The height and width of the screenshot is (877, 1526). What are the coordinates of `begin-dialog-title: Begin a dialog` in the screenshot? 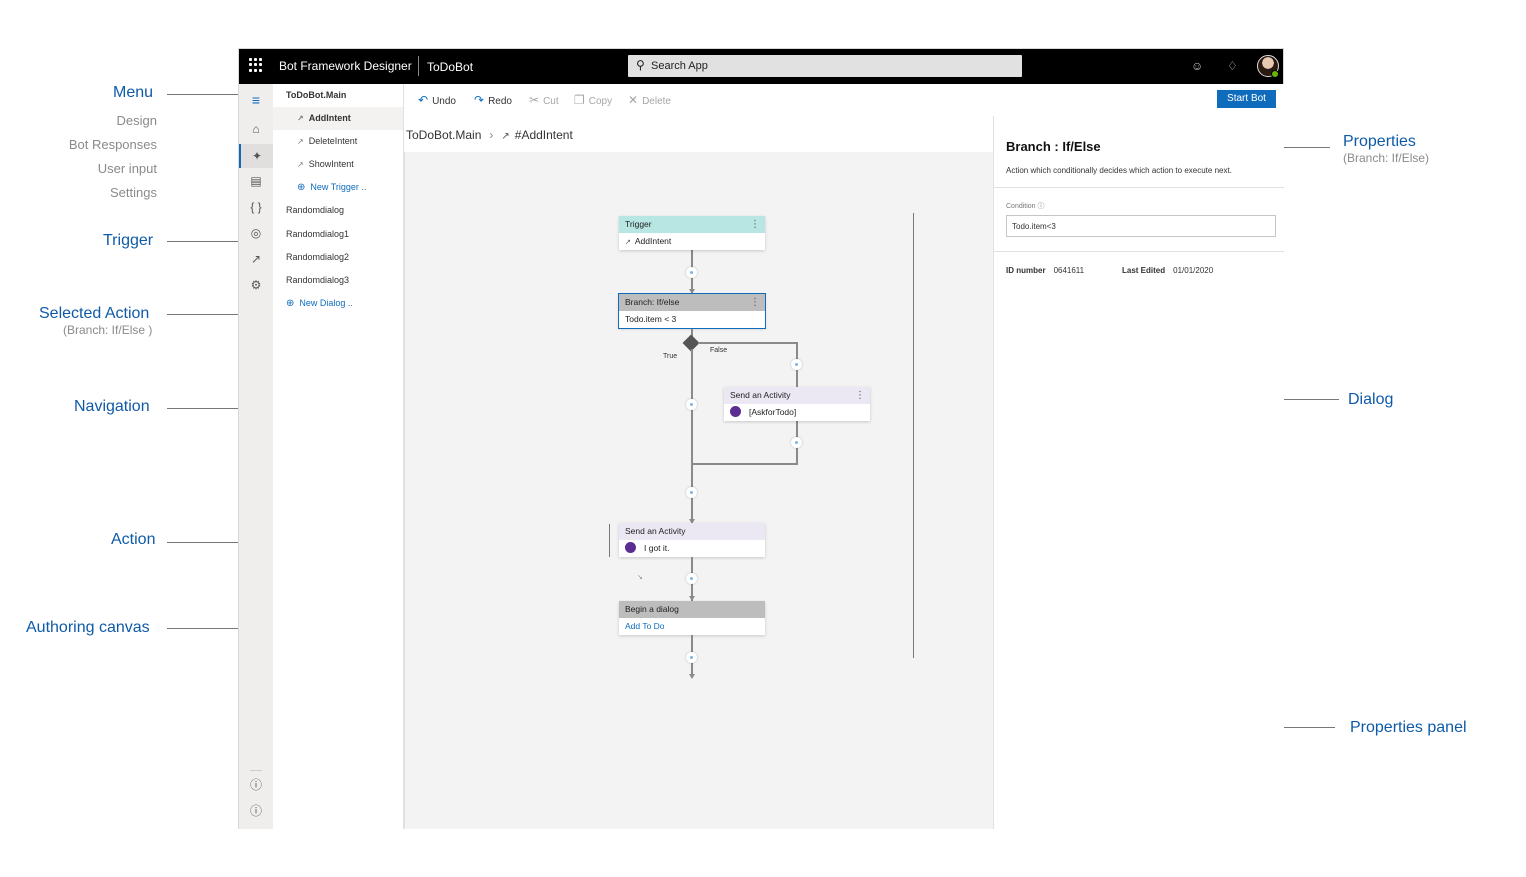 It's located at (652, 609).